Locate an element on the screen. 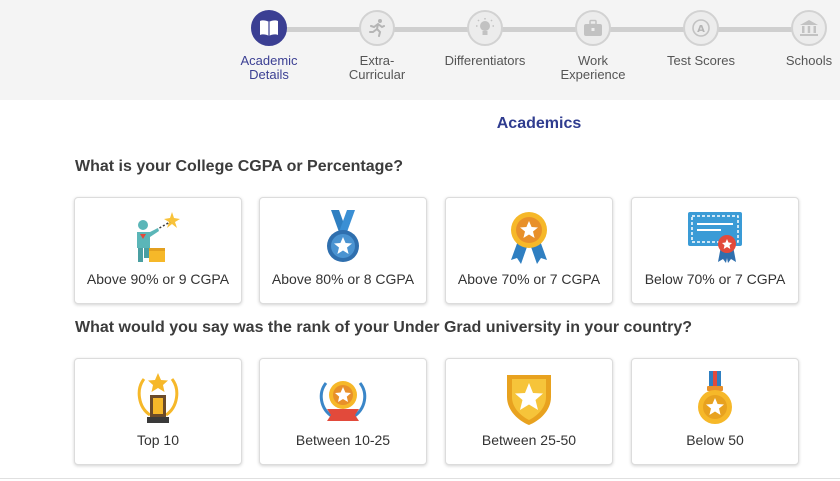 This screenshot has height=481, width=840. shield-star-icon is located at coordinates (529, 399).